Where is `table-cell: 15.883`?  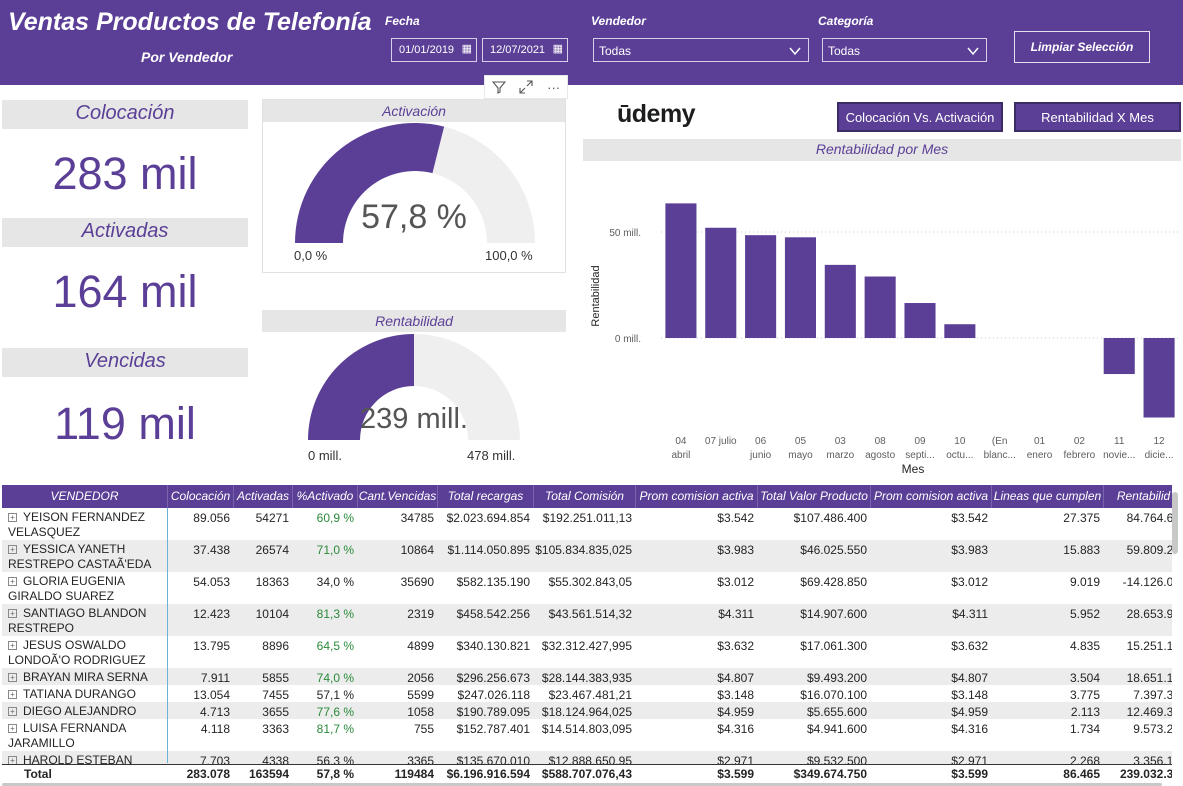
table-cell: 15.883 is located at coordinates (1081, 550).